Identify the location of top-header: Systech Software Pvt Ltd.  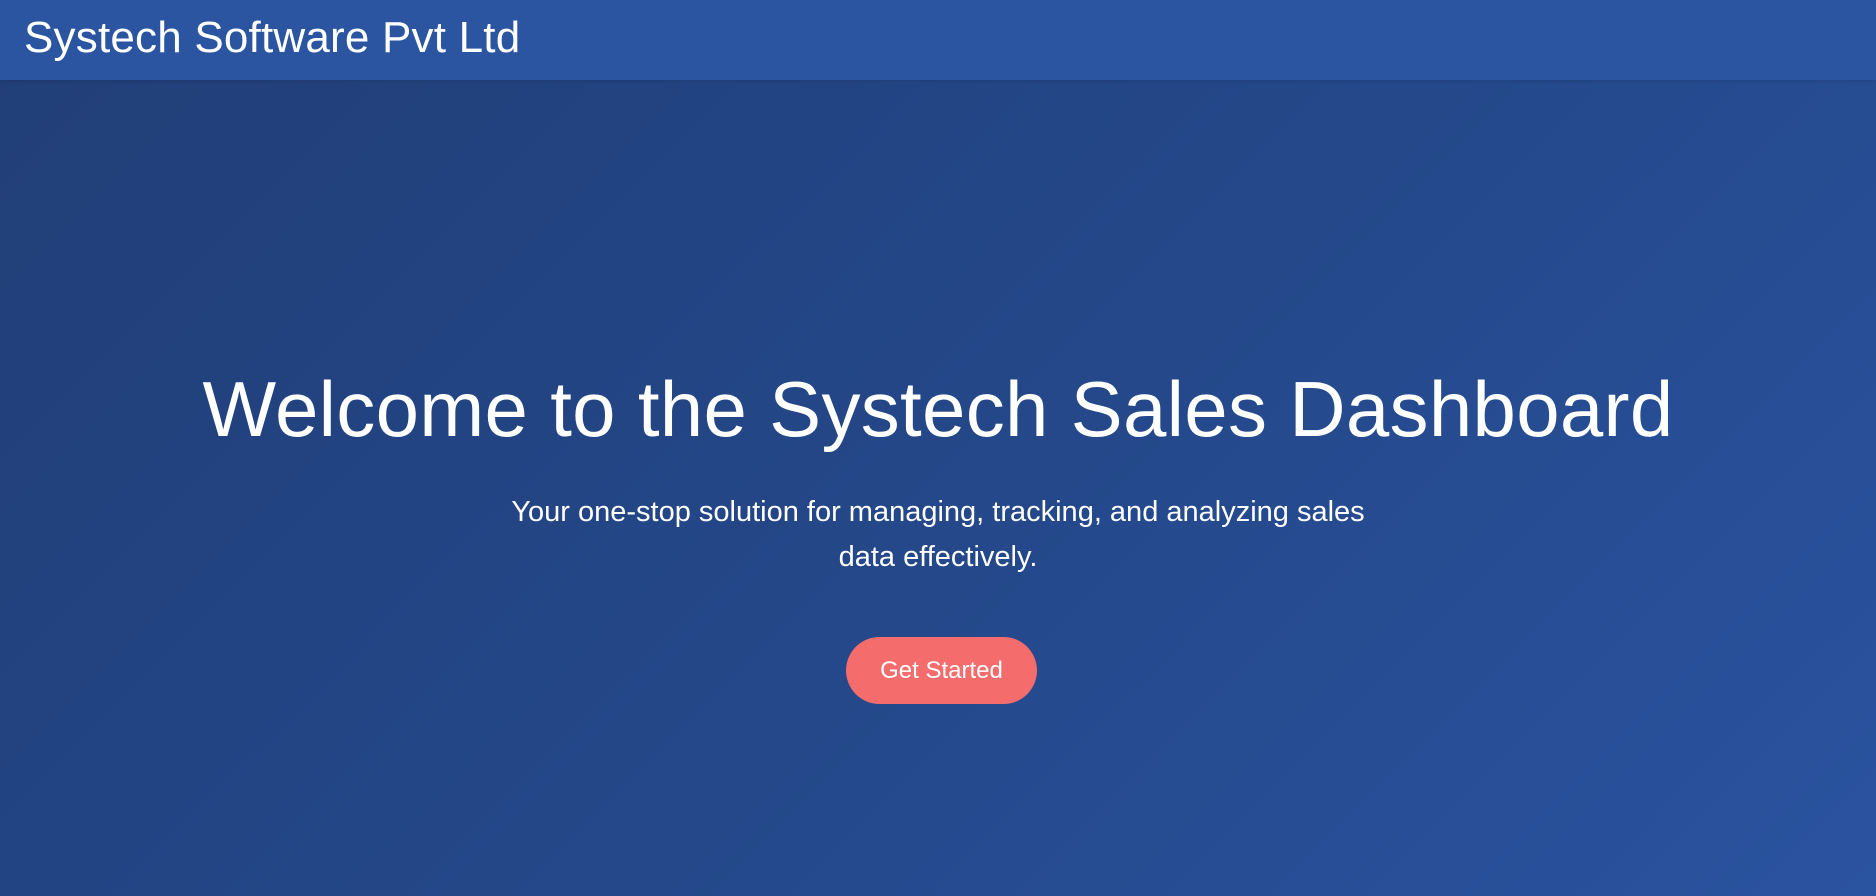
(938, 40).